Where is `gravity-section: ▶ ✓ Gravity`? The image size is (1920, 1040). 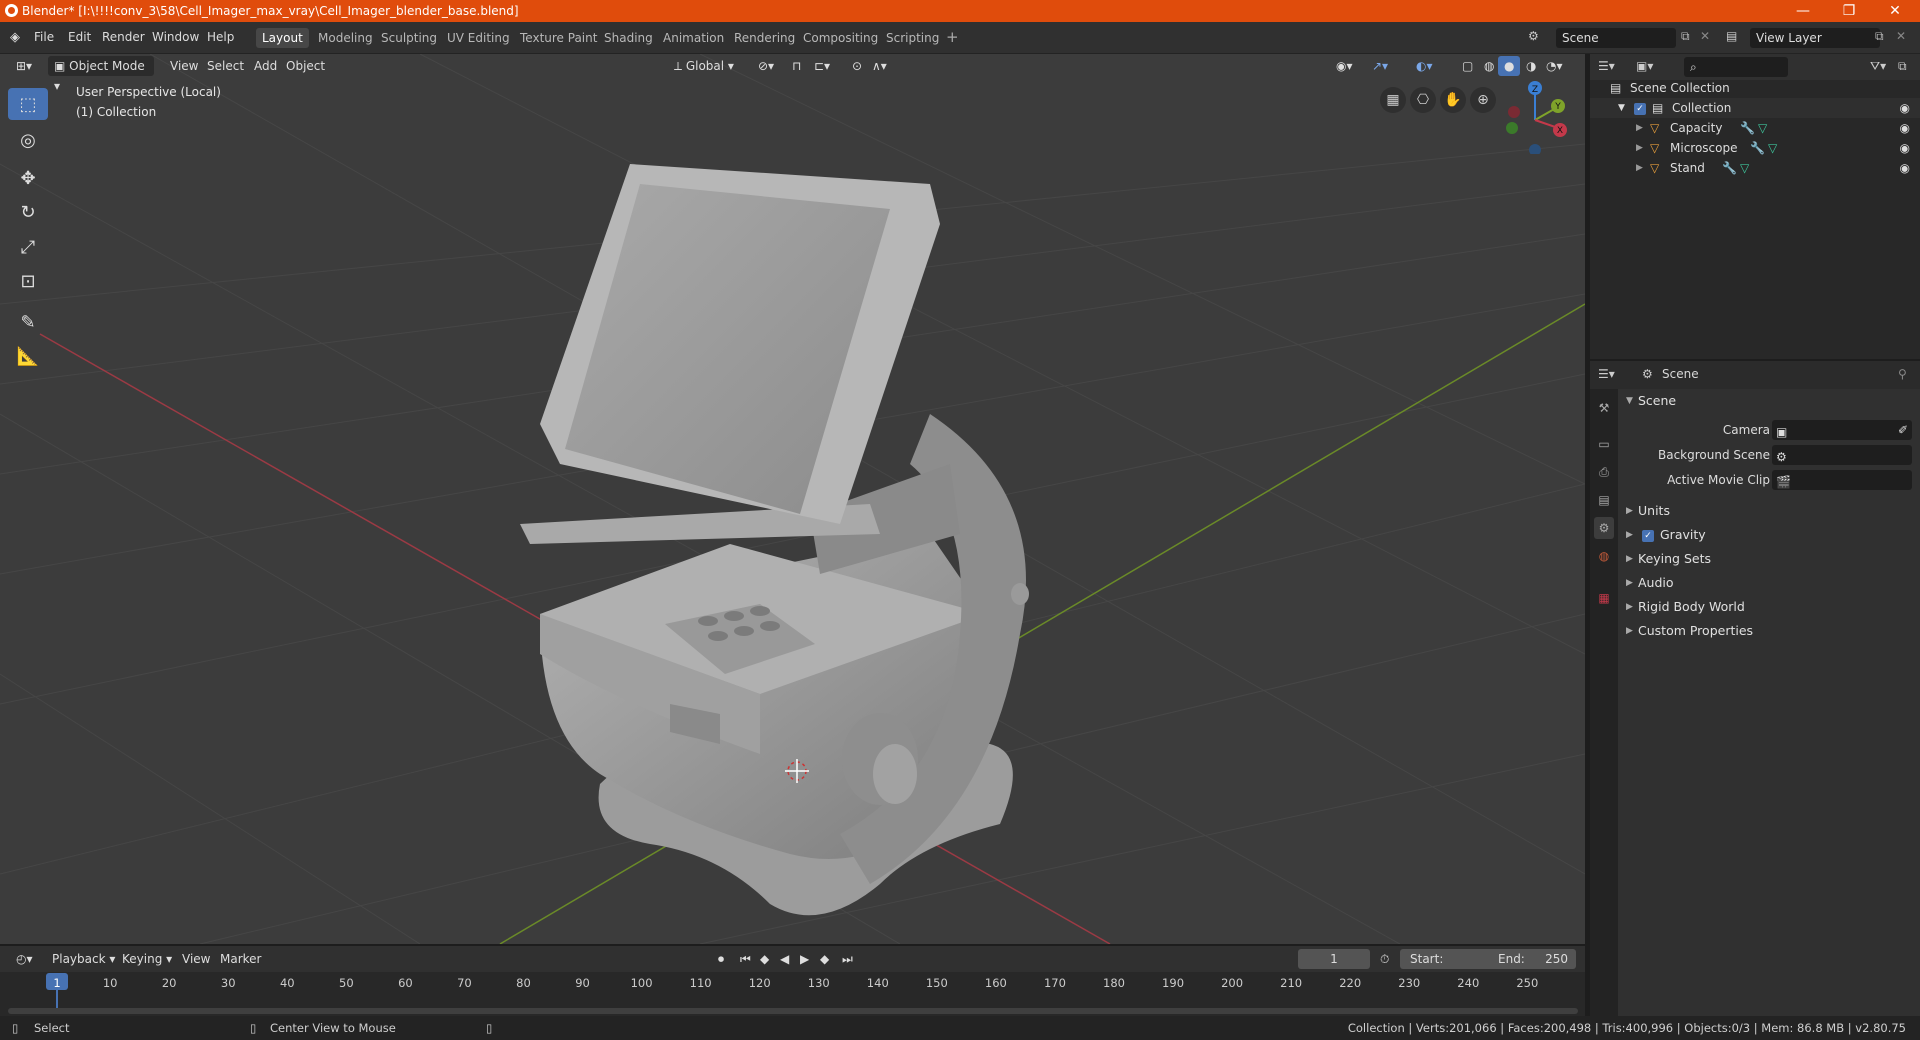 gravity-section: ▶ ✓ Gravity is located at coordinates (1770, 535).